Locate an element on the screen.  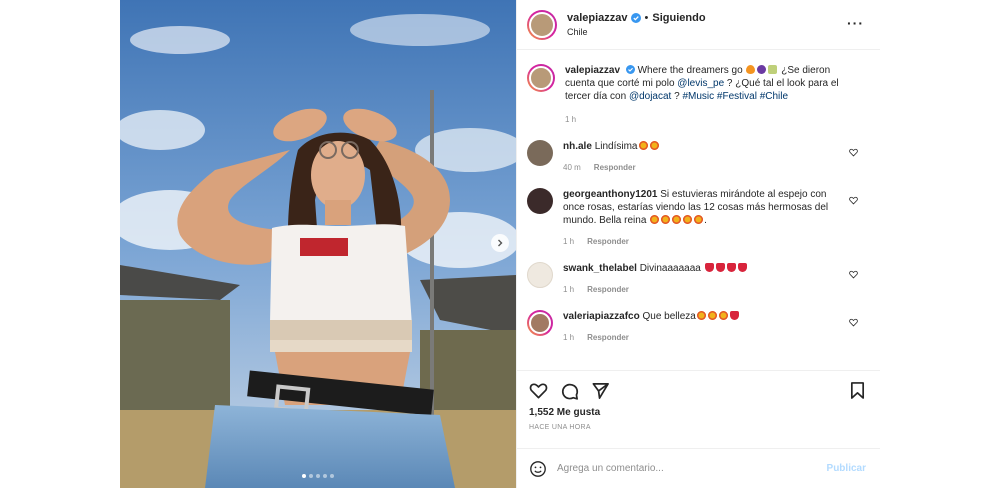
publish-button: Publicar is located at coordinates (846, 468).